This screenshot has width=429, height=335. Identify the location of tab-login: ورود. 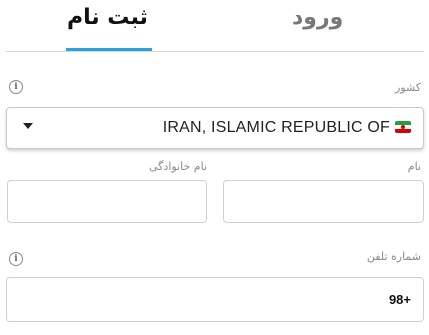
(317, 18).